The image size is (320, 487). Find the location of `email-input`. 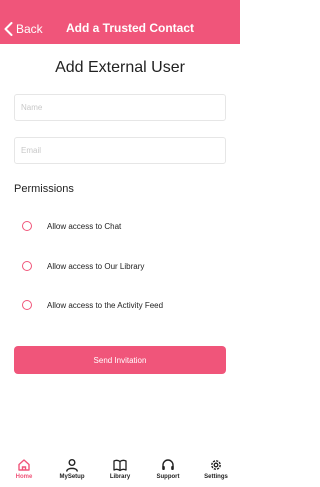

email-input is located at coordinates (120, 150).